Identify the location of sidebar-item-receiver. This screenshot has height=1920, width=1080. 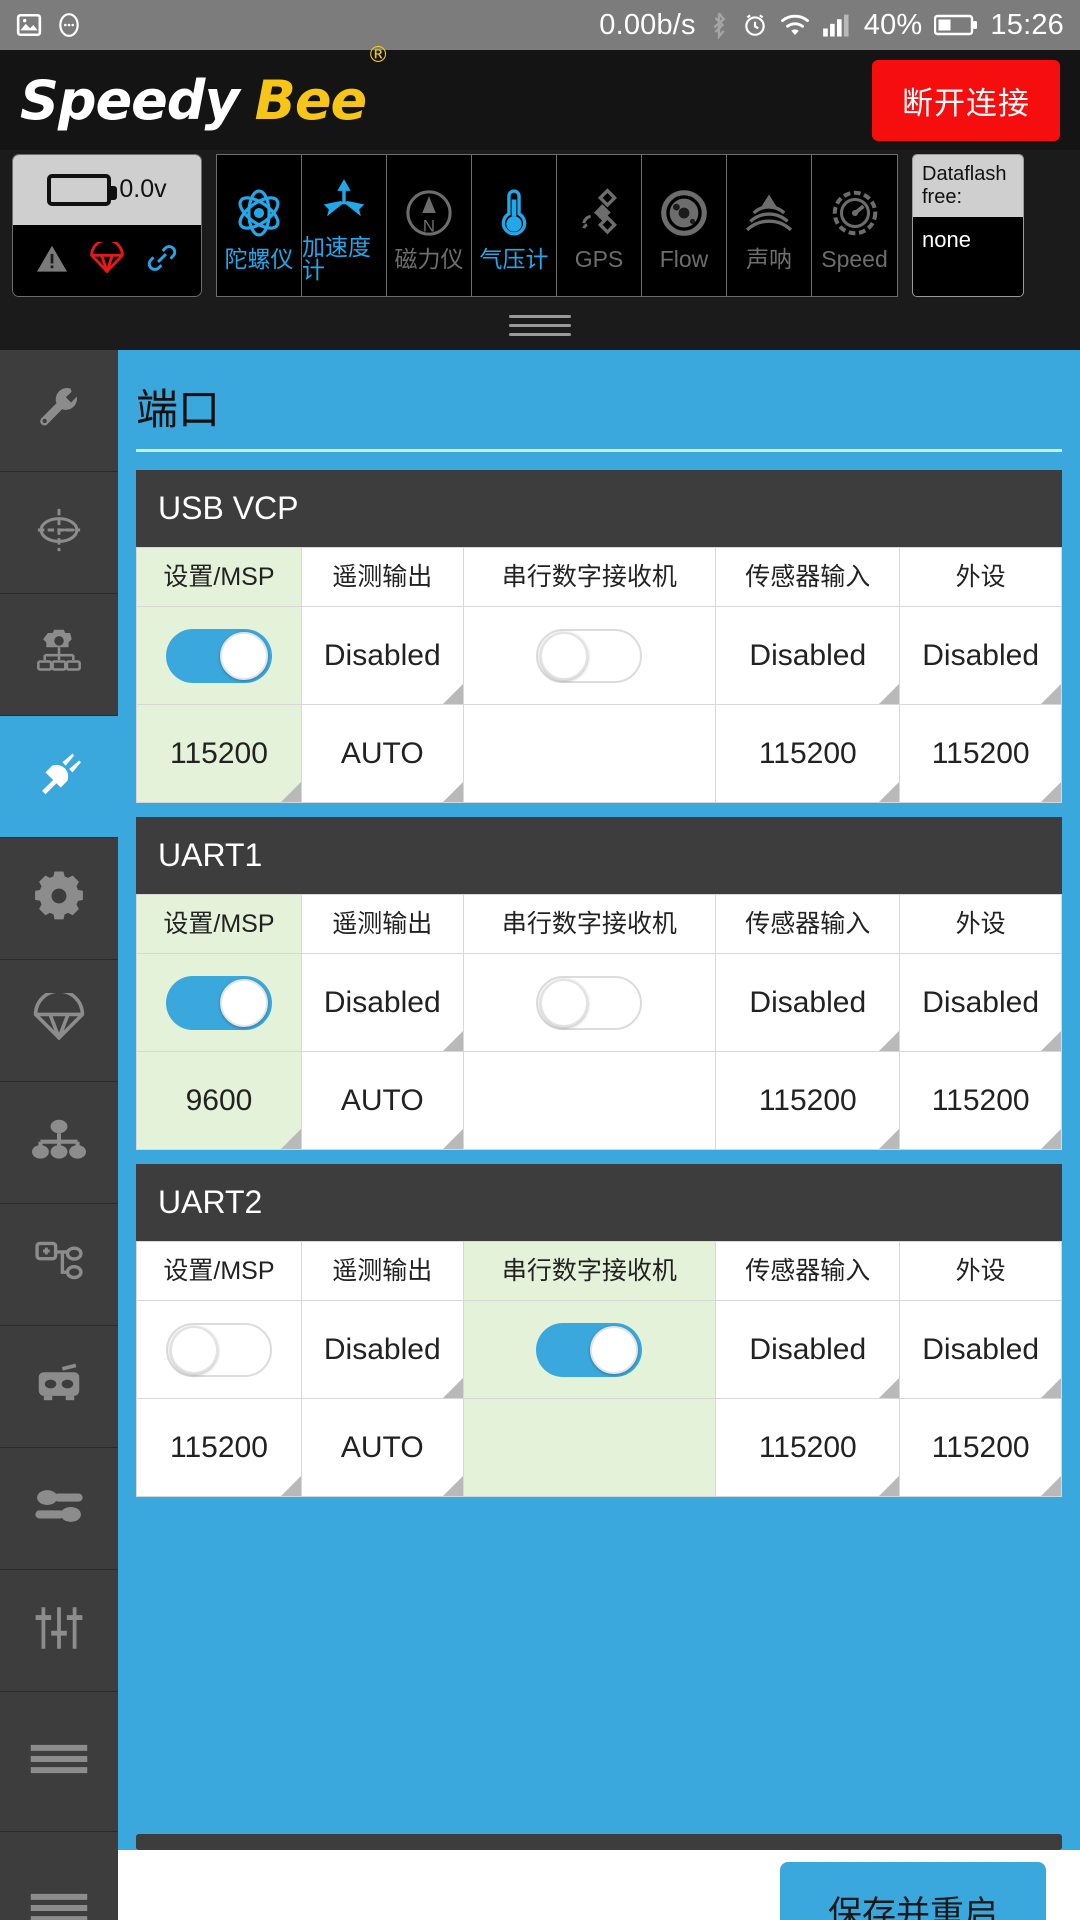
(59, 1387).